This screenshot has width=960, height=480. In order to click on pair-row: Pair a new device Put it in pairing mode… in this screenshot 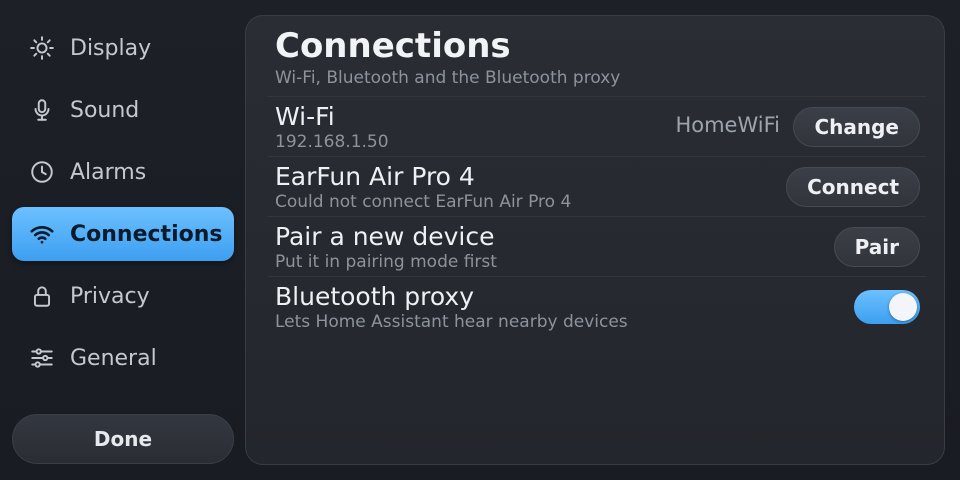, I will do `click(597, 246)`.